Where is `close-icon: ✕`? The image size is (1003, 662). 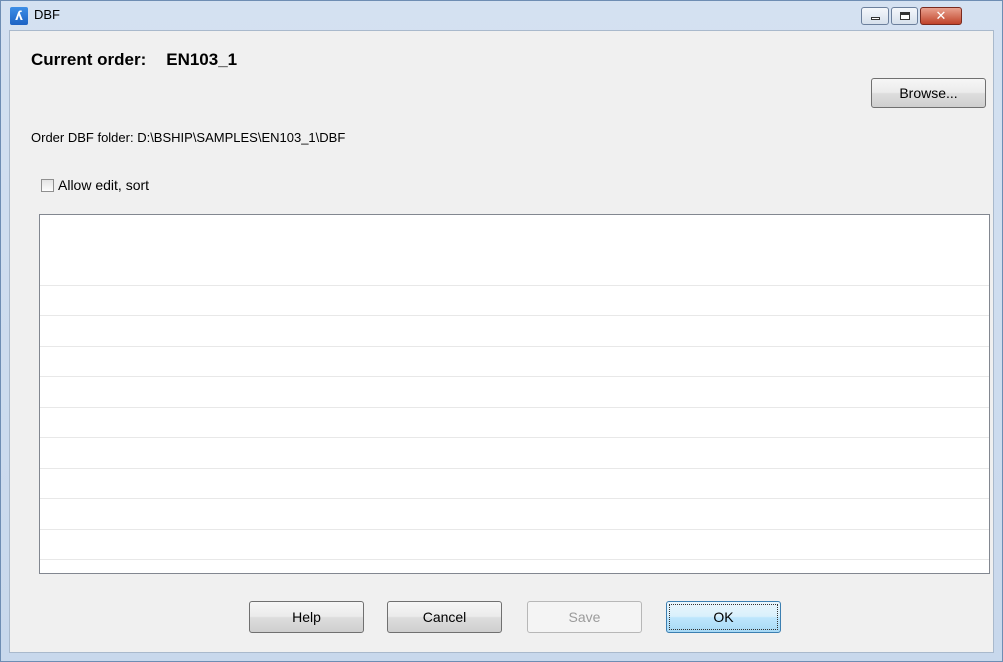
close-icon: ✕ is located at coordinates (941, 16).